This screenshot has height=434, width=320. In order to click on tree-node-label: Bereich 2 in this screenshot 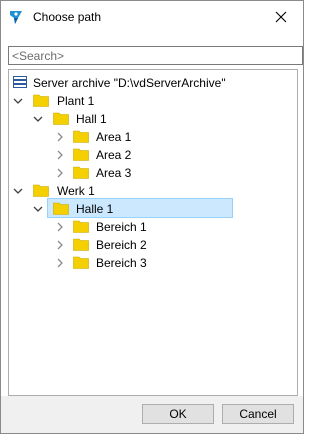, I will do `click(121, 245)`.